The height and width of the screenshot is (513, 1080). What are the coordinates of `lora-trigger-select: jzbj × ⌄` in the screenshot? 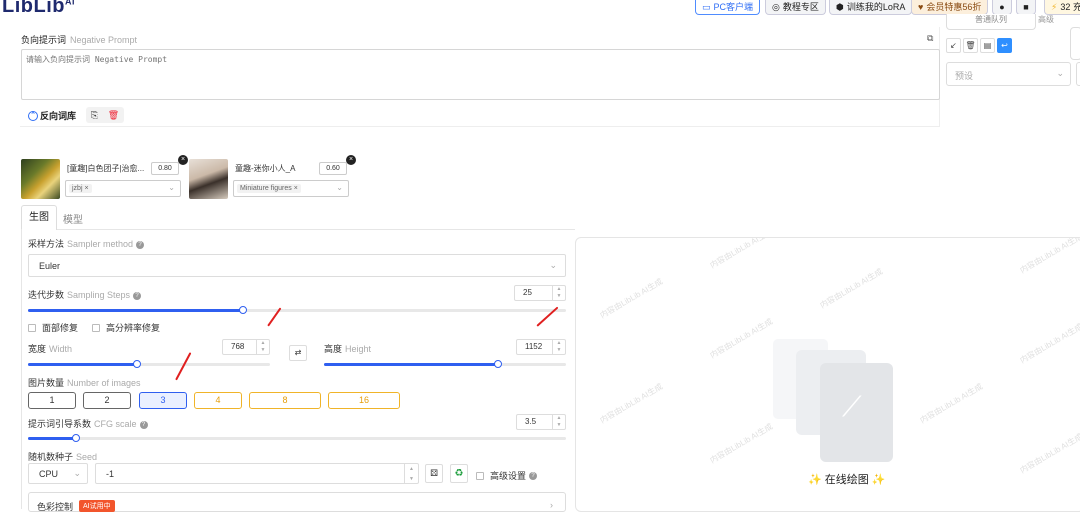 It's located at (123, 188).